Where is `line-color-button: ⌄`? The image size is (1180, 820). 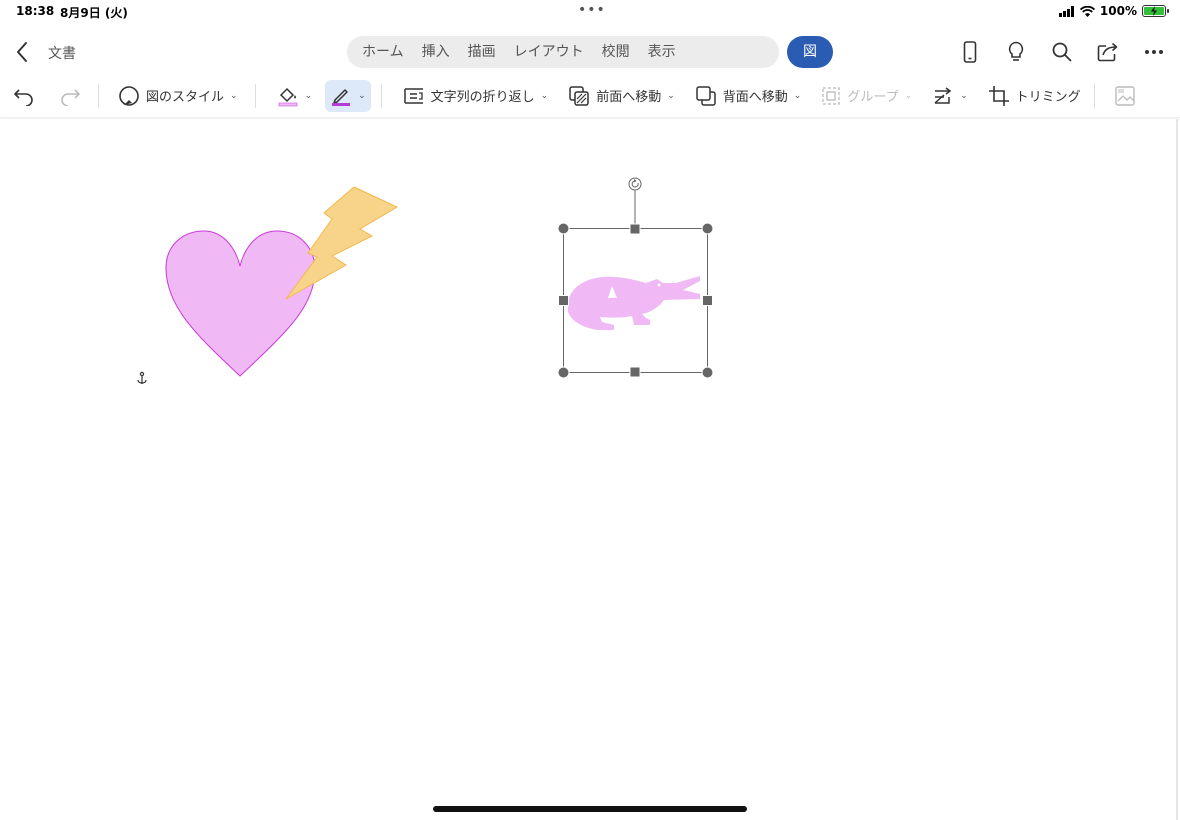
line-color-button: ⌄ is located at coordinates (348, 95).